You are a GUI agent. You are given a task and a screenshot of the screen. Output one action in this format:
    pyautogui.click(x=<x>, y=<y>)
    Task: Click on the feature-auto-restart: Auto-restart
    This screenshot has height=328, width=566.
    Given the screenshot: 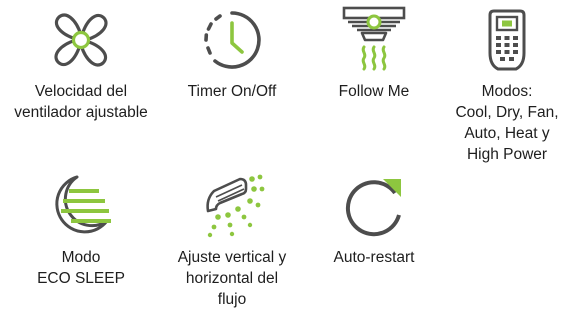 What is the action you would take?
    pyautogui.click(x=374, y=219)
    